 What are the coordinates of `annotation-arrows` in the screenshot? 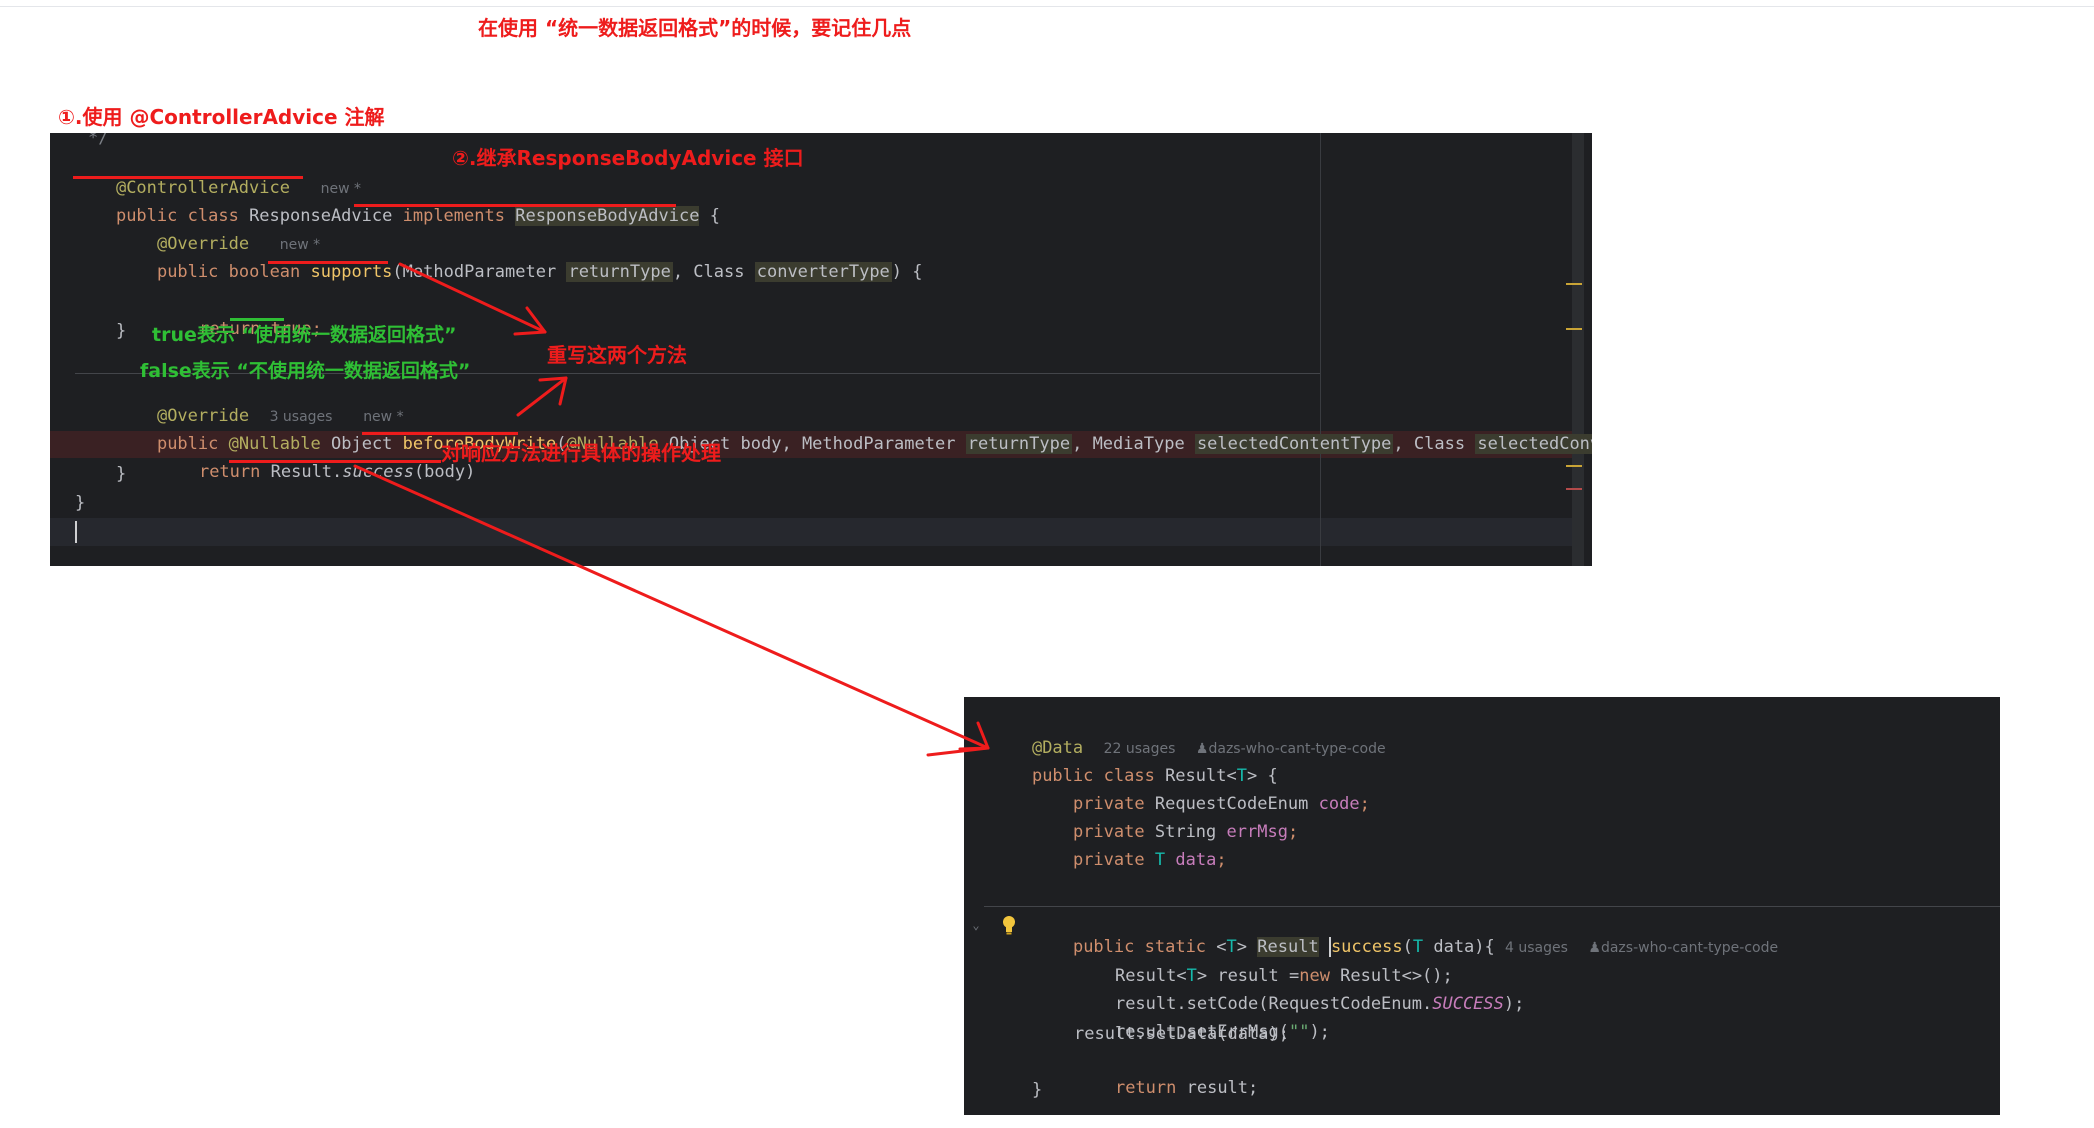 It's located at (671, 509).